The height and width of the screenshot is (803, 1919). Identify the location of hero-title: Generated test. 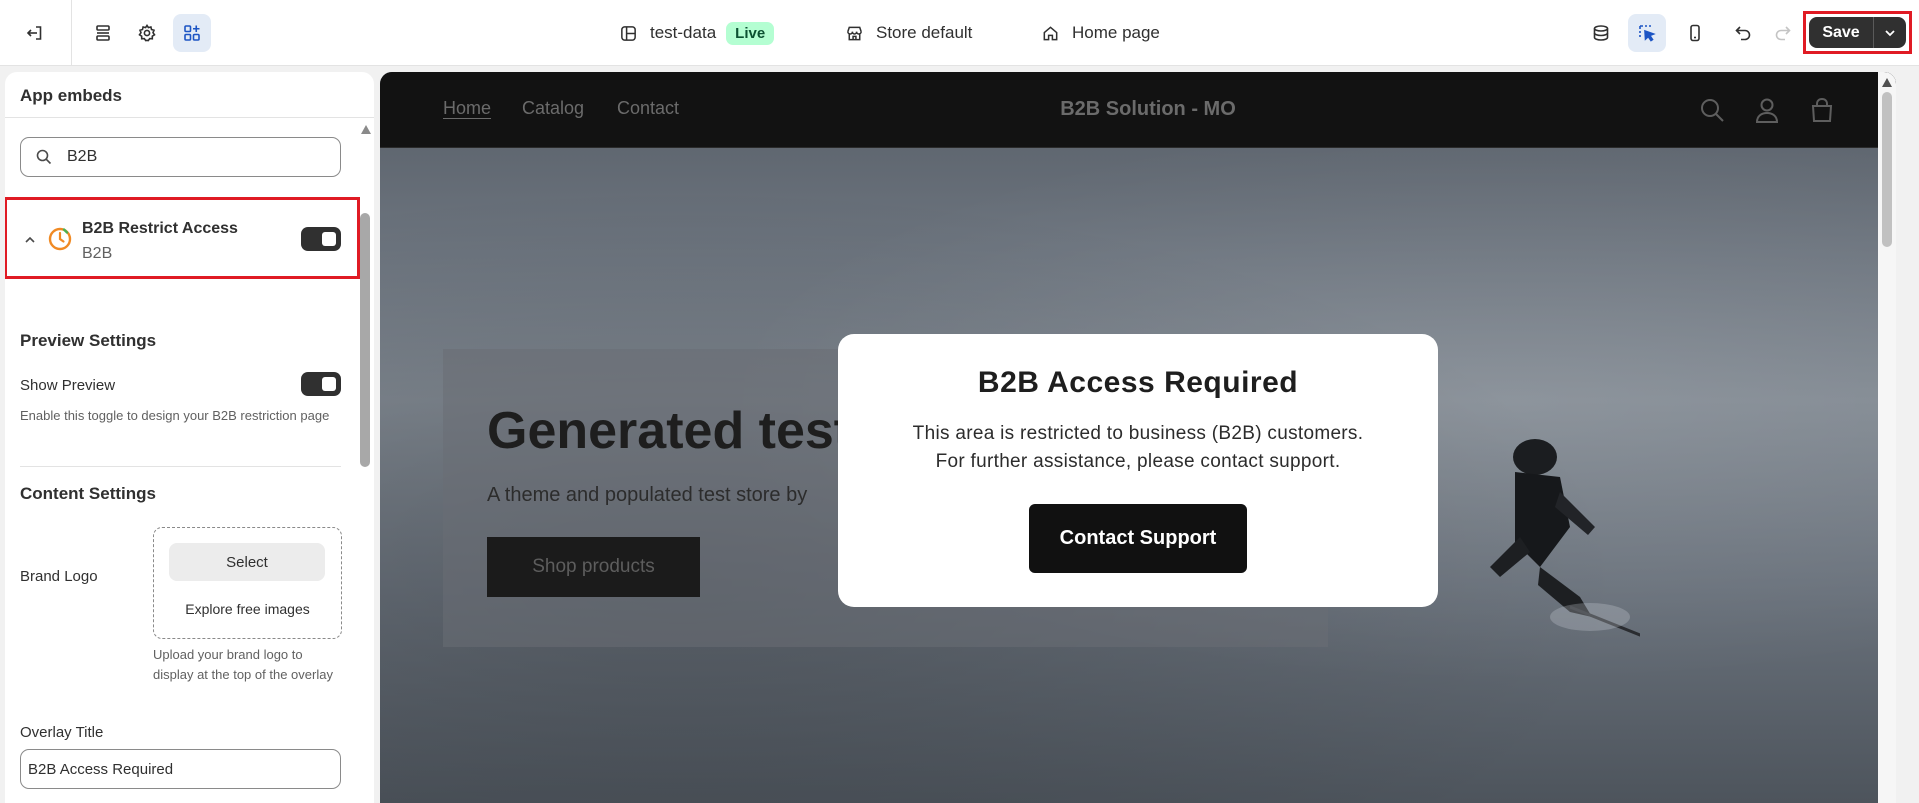
(669, 431).